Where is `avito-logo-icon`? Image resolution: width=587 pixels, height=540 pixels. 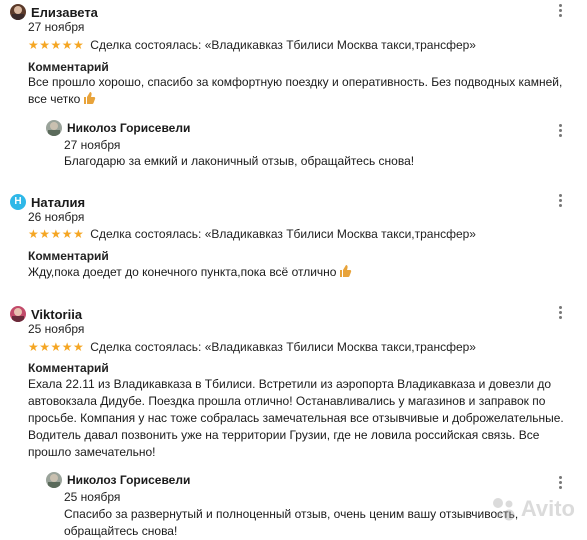 avito-logo-icon is located at coordinates (503, 509).